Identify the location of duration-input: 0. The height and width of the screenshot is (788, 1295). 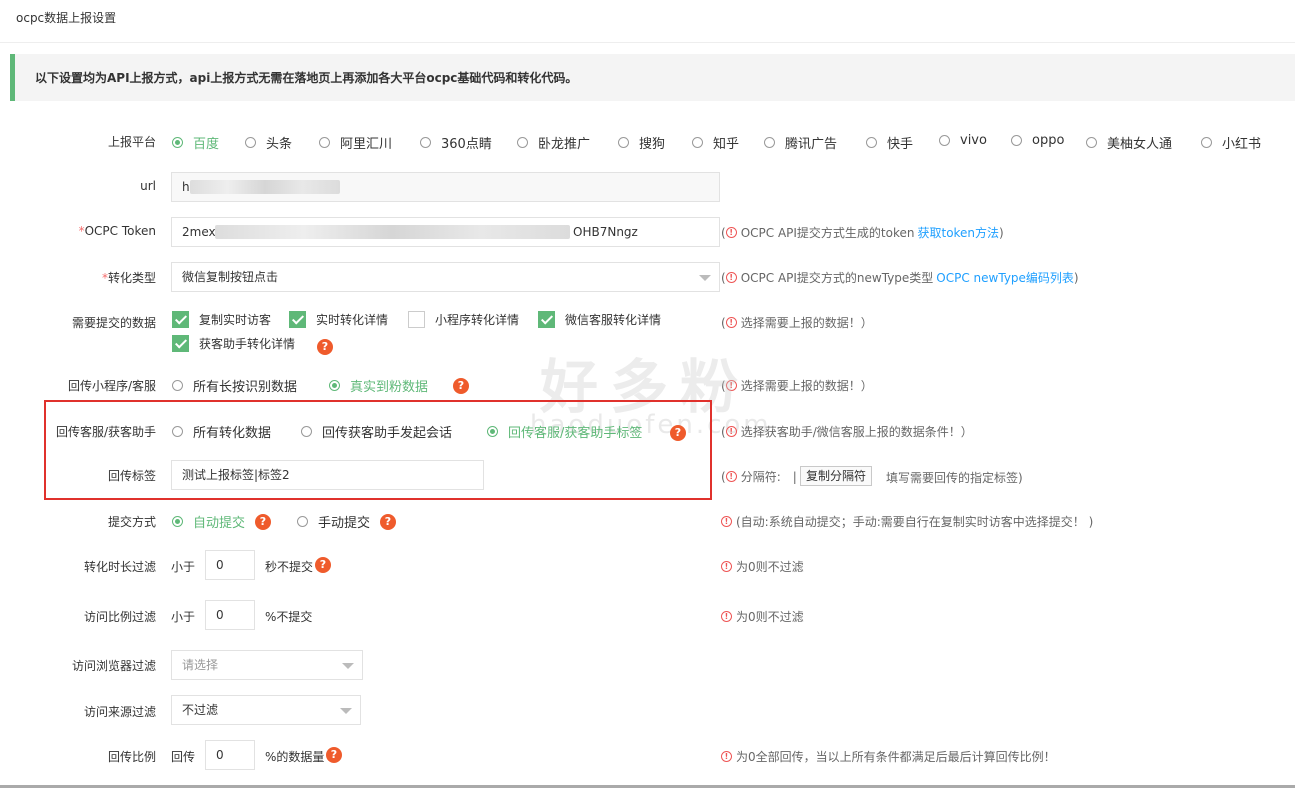
(230, 565).